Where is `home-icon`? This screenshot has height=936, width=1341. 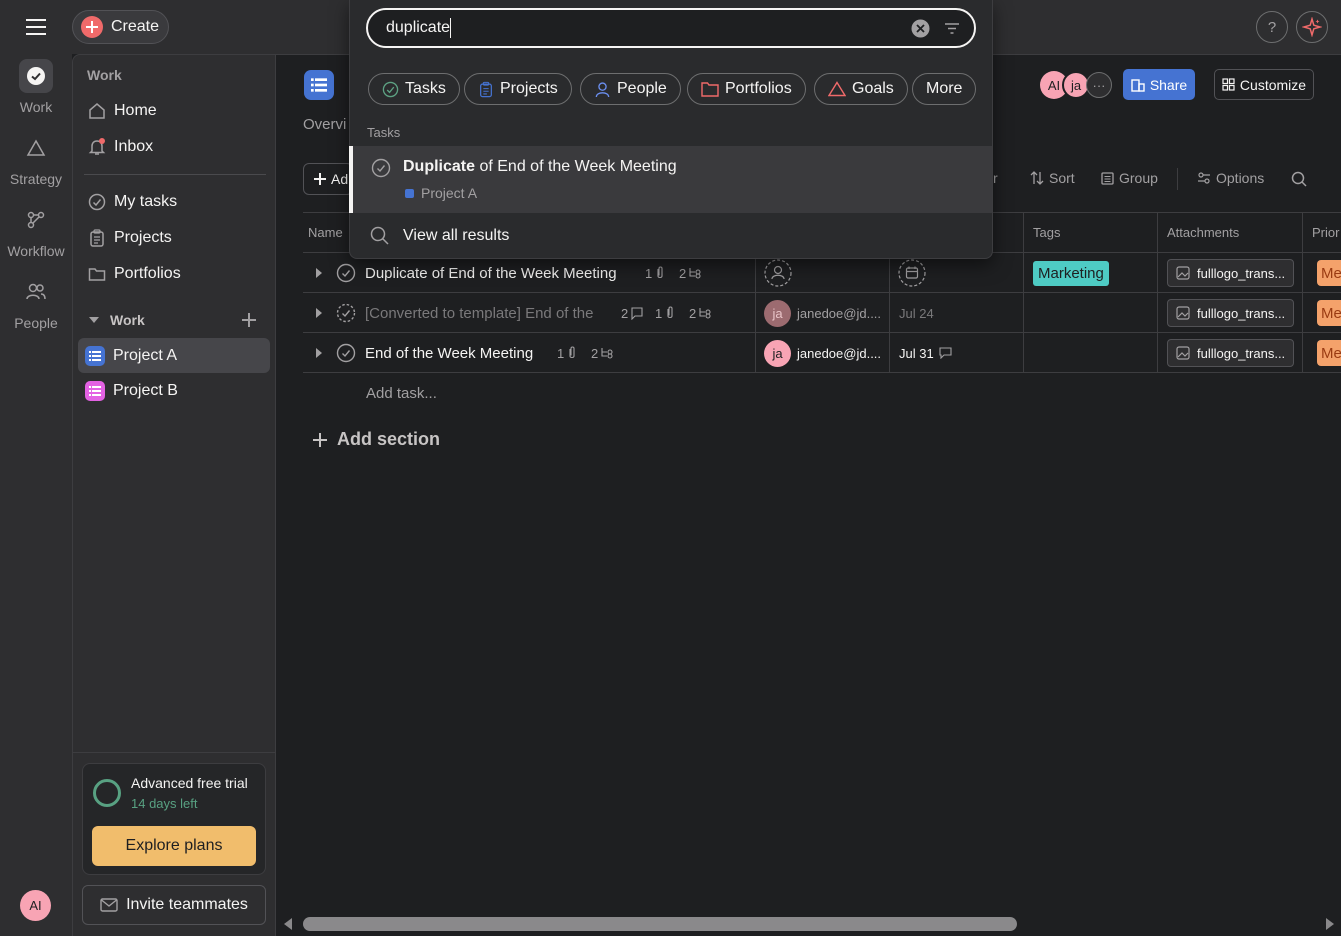
home-icon is located at coordinates (97, 111).